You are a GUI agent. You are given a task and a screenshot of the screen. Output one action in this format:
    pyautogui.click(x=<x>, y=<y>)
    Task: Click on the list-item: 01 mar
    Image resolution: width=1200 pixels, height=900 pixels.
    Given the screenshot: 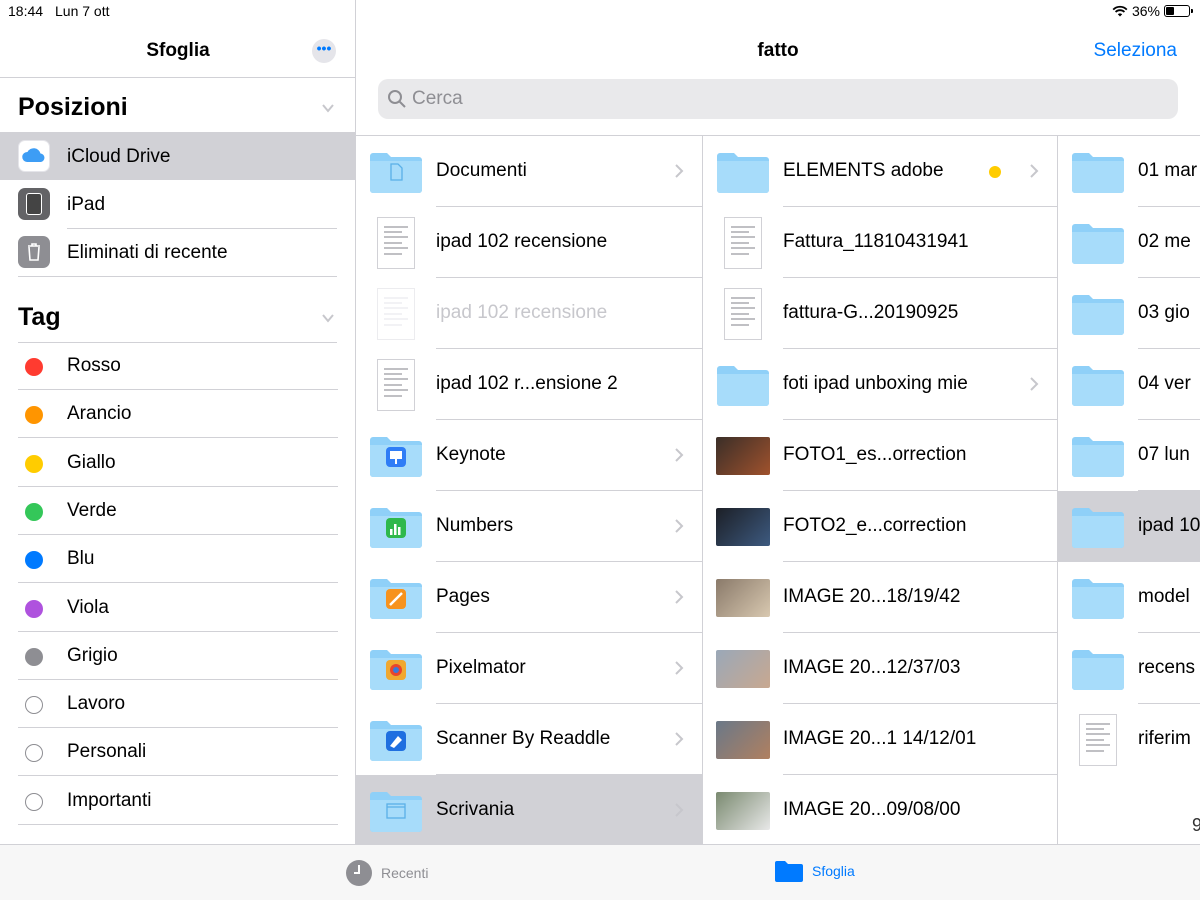 What is the action you would take?
    pyautogui.click(x=1129, y=171)
    